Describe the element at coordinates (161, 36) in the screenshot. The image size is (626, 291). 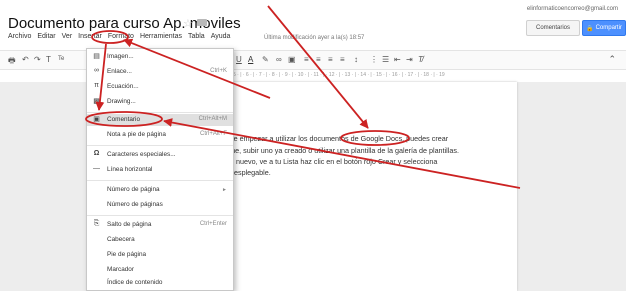
I see `menu-herramientas: Herramientas` at that location.